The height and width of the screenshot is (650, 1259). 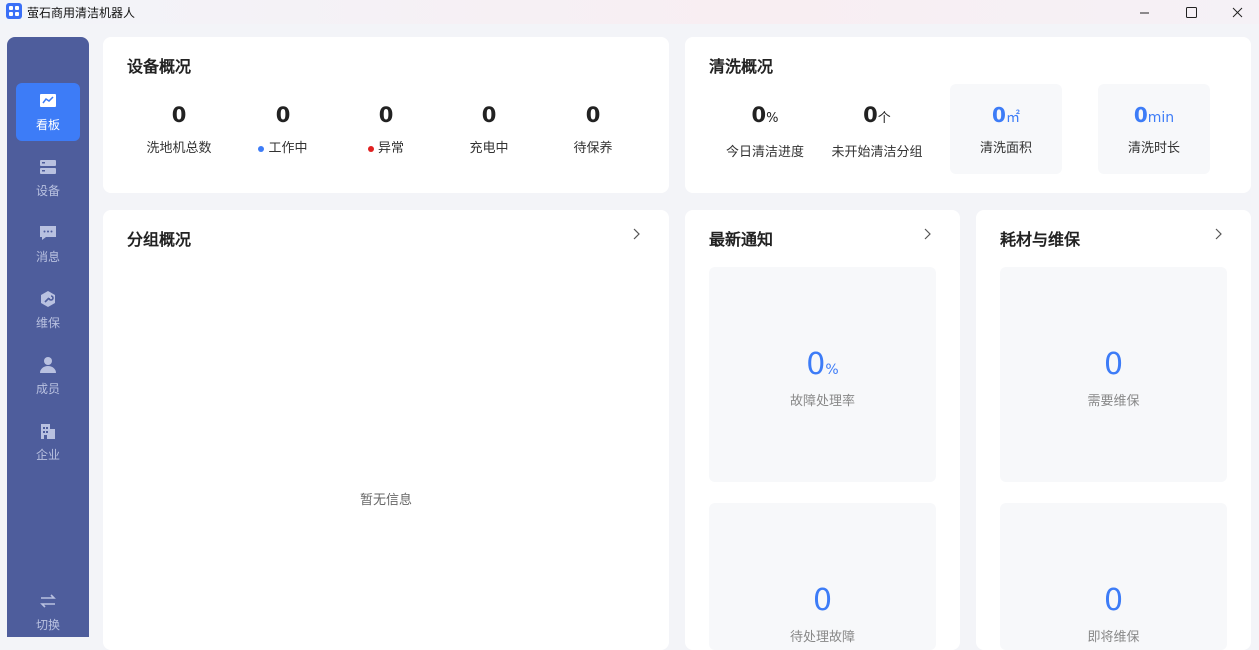 What do you see at coordinates (764, 152) in the screenshot?
I see `stat-label: 今日清洁进度` at bounding box center [764, 152].